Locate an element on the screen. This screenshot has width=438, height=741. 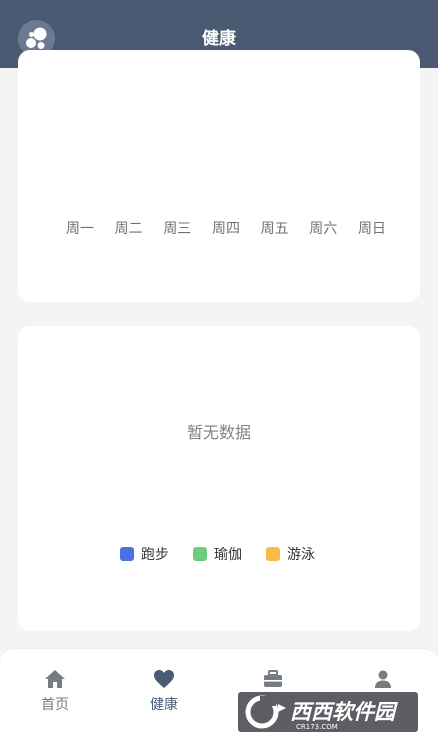
watermark-text: 西西软件园 is located at coordinates (344, 712).